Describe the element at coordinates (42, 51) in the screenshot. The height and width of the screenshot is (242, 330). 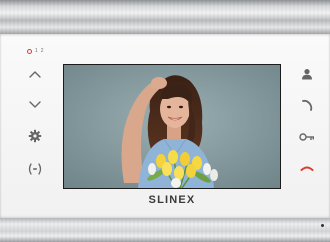
I see `indicator-label-2: 2` at that location.